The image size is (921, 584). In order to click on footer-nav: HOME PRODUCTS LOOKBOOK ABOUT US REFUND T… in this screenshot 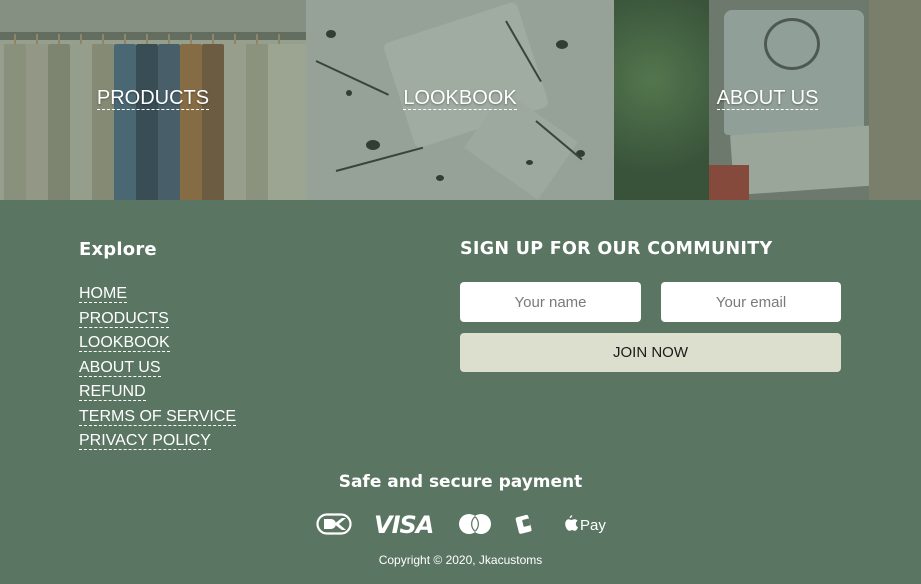, I will do `click(229, 371)`.